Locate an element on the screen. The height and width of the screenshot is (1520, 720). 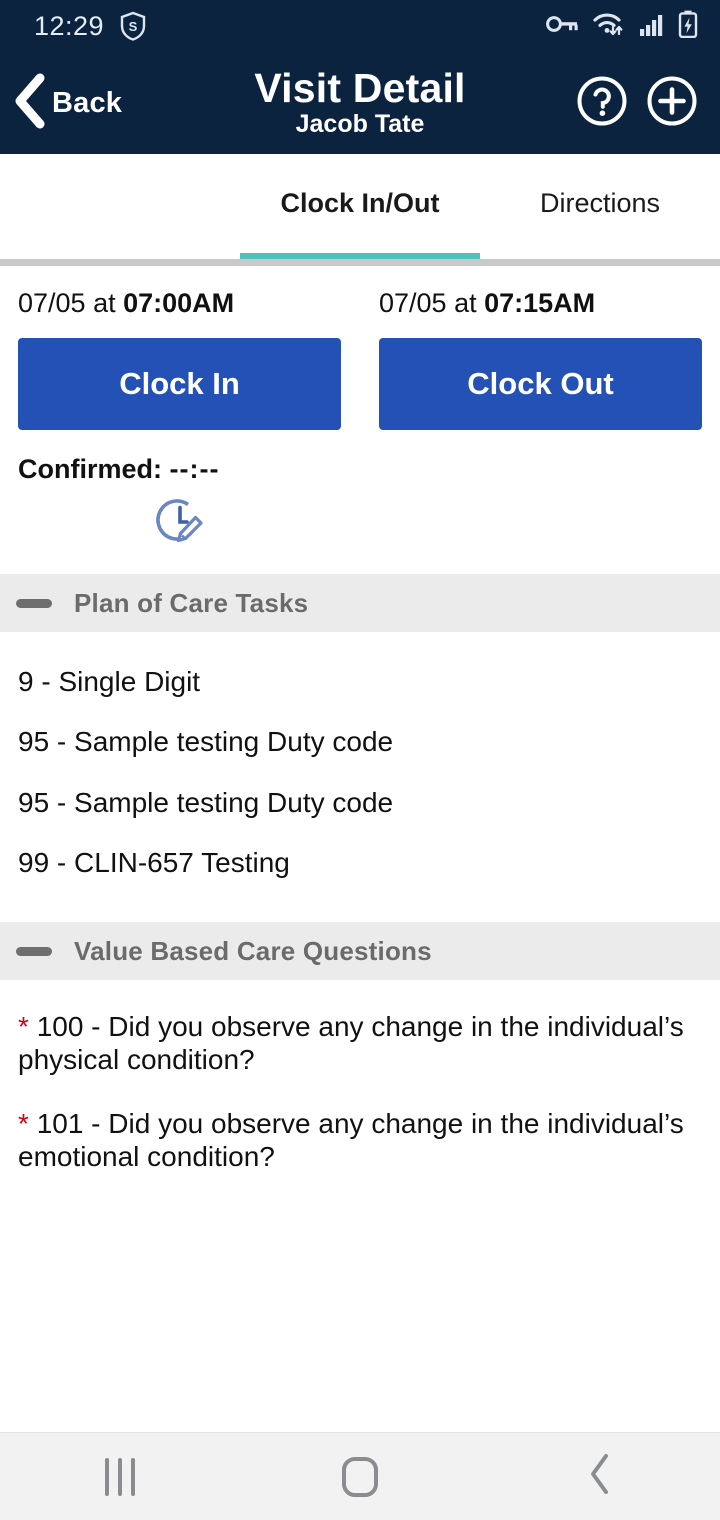
clock-in-time: 07:00AM is located at coordinates (179, 303).